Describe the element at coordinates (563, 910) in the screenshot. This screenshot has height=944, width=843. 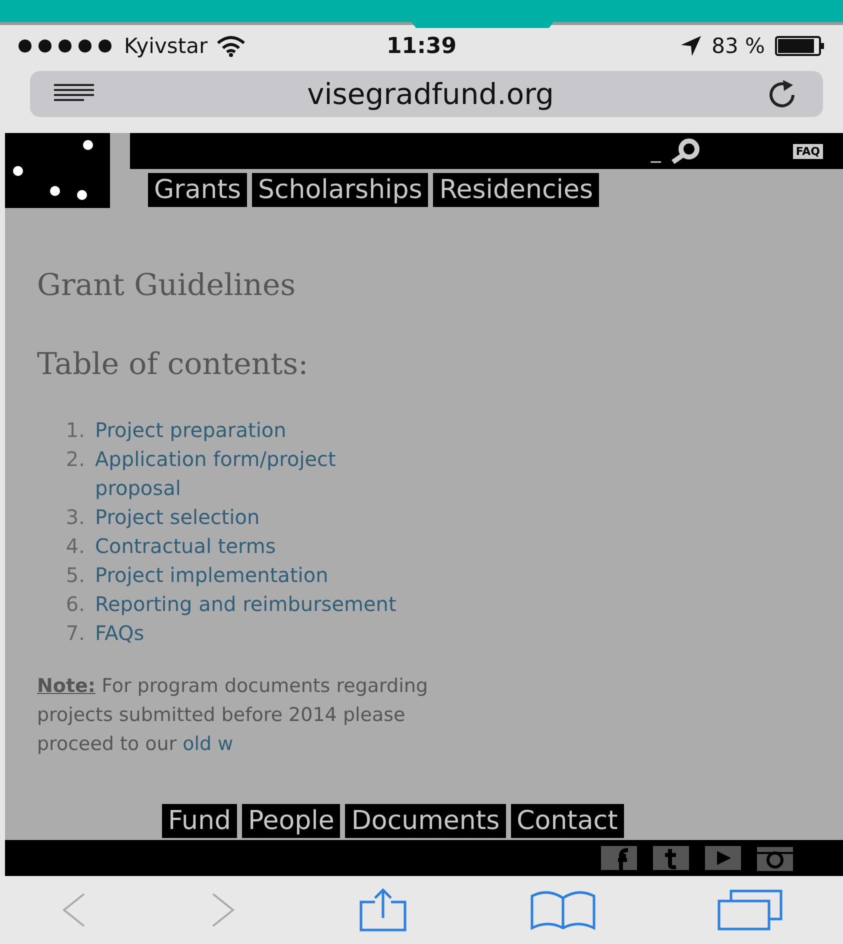
I see `book-icon` at that location.